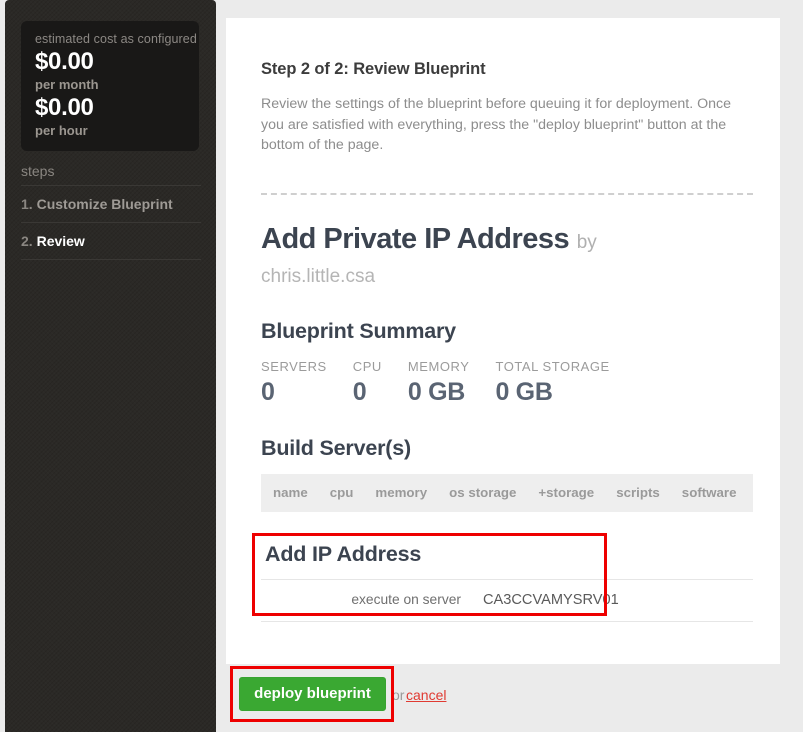 This screenshot has width=803, height=732. What do you see at coordinates (398, 695) in the screenshot?
I see `or-separator-text: or` at bounding box center [398, 695].